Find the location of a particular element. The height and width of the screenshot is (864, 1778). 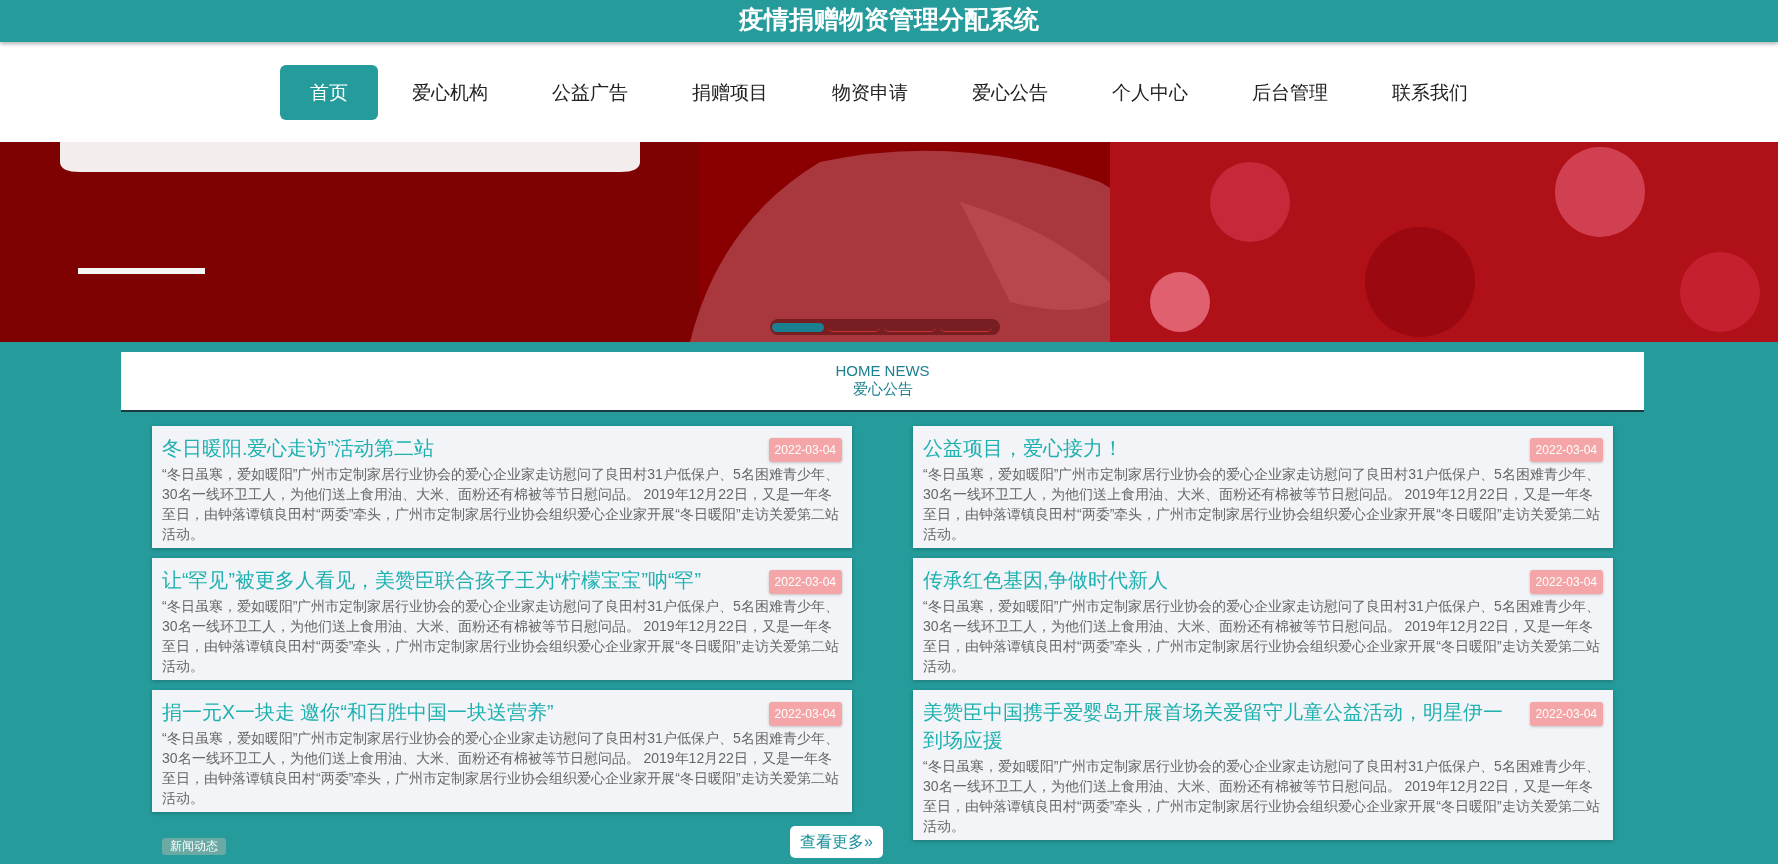

news-card: 传承红色基因,争做时代新人 2022-03-04 “冬日虽寒，爱如暖阳”广州市定制家居行业协会的爱心企业家走访慰问了良田村31户低保户、5名困难青少年、30名一线环卫工人，为他们送上食用油、大米、面粉还有棉被等节日慰问品。 2019年12月22日，又是一年冬至日，由钟落谭镇良田村“两委”牵头，广州市定制家居行业协会组织爱心企业家开展“冬日暖阳”走访关爱第二站活动。 is located at coordinates (1263, 619).